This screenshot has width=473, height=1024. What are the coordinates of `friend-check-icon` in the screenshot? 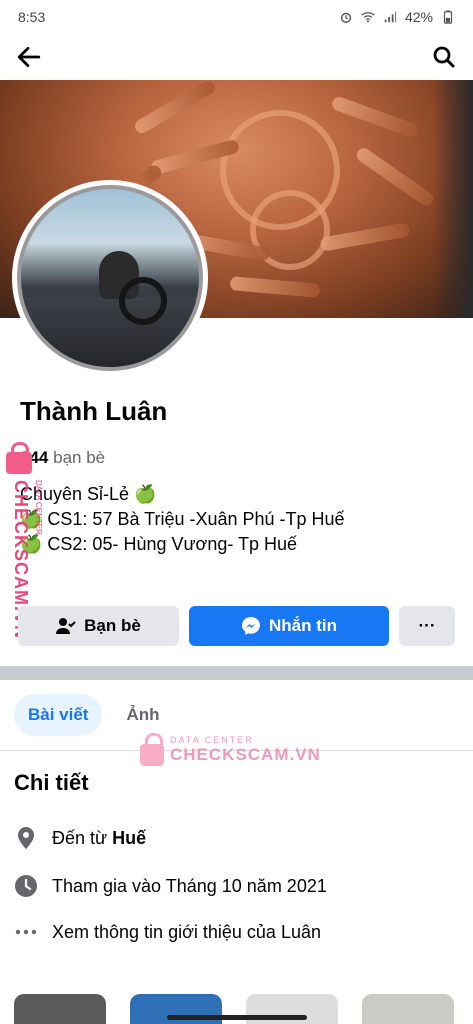 It's located at (66, 626).